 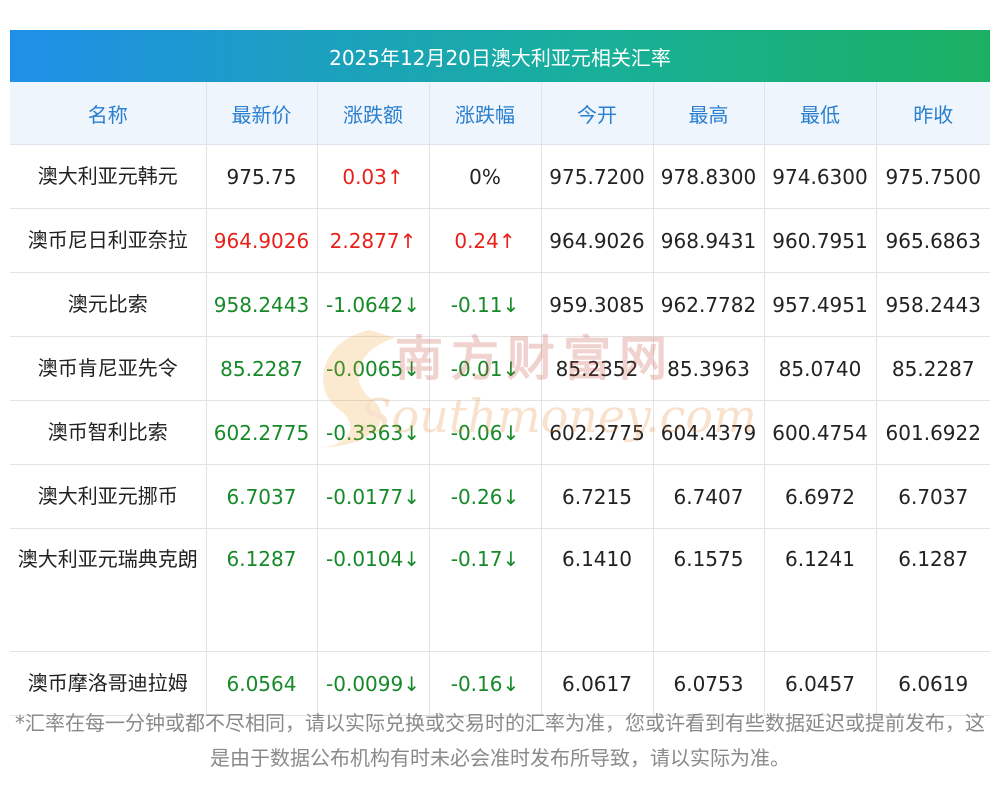 I want to click on prev-close-cell: 958.2443, so click(x=933, y=304).